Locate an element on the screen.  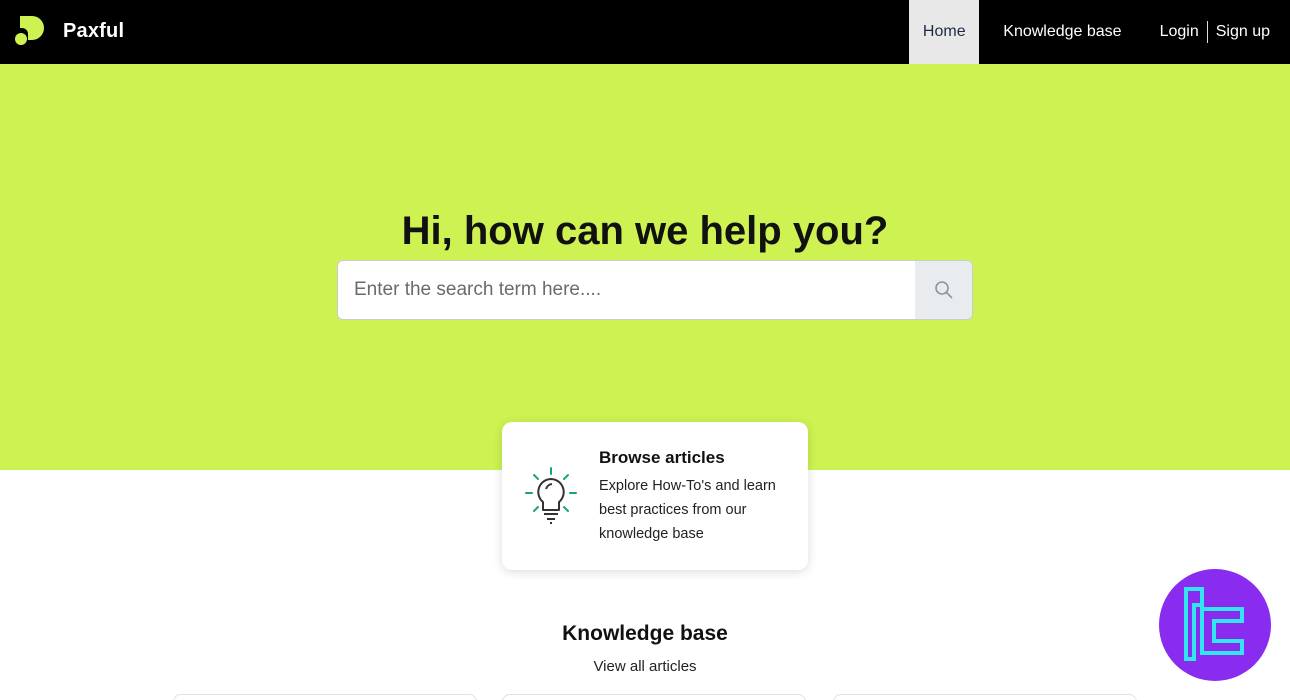
search-form is located at coordinates (655, 290).